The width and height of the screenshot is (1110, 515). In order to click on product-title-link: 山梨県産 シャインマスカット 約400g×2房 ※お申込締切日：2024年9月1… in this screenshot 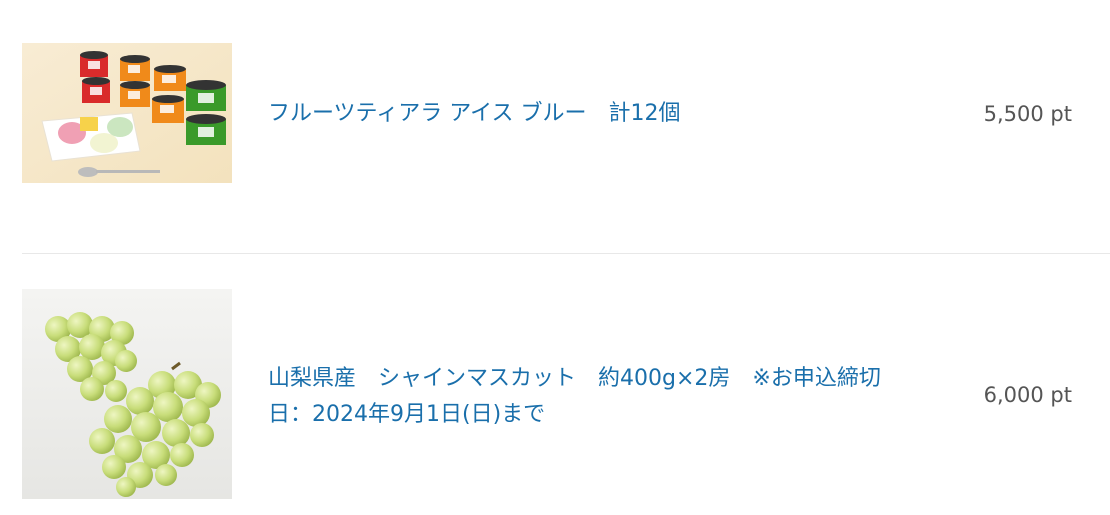, I will do `click(588, 397)`.